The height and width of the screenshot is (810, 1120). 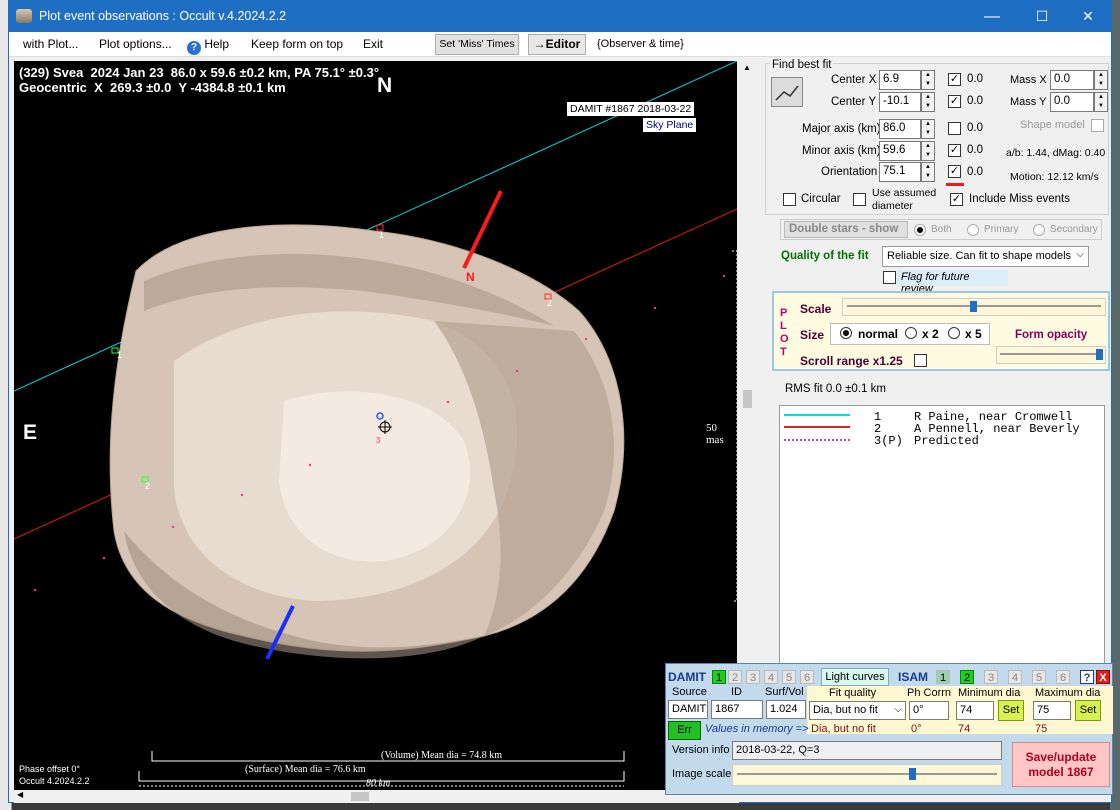 What do you see at coordinates (985, 256) in the screenshot?
I see `quality-select: Reliable size. Can fit to shape models ⌵` at bounding box center [985, 256].